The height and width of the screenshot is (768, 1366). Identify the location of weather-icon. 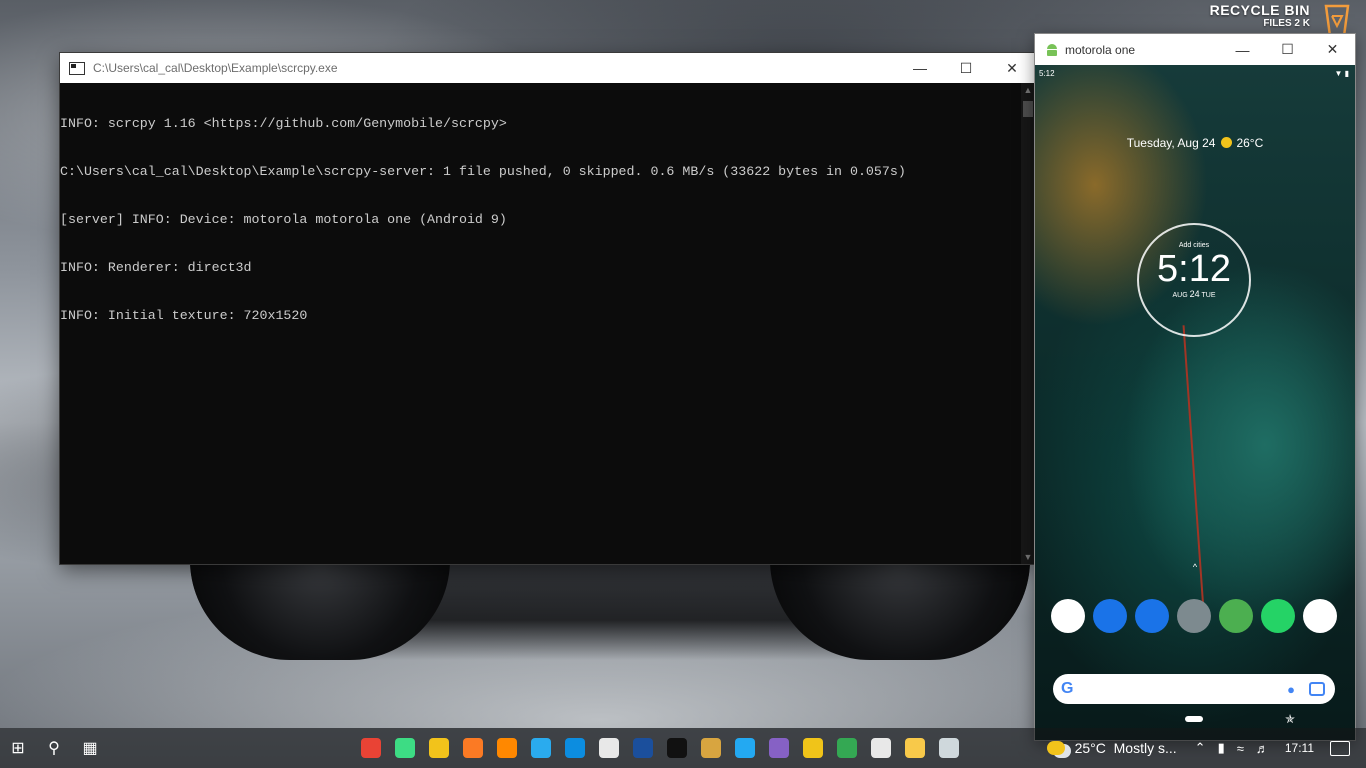
(1055, 748).